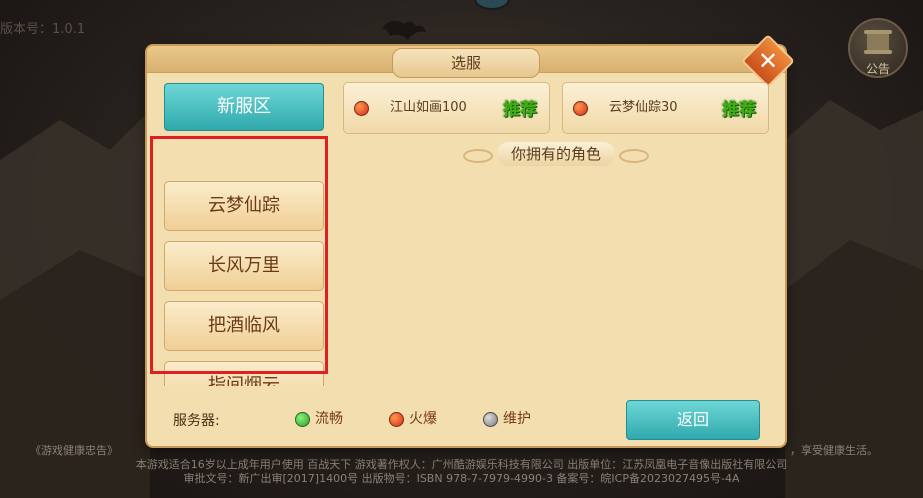 This screenshot has width=923, height=498. I want to click on tab-new-servers: 新服区, so click(244, 107).